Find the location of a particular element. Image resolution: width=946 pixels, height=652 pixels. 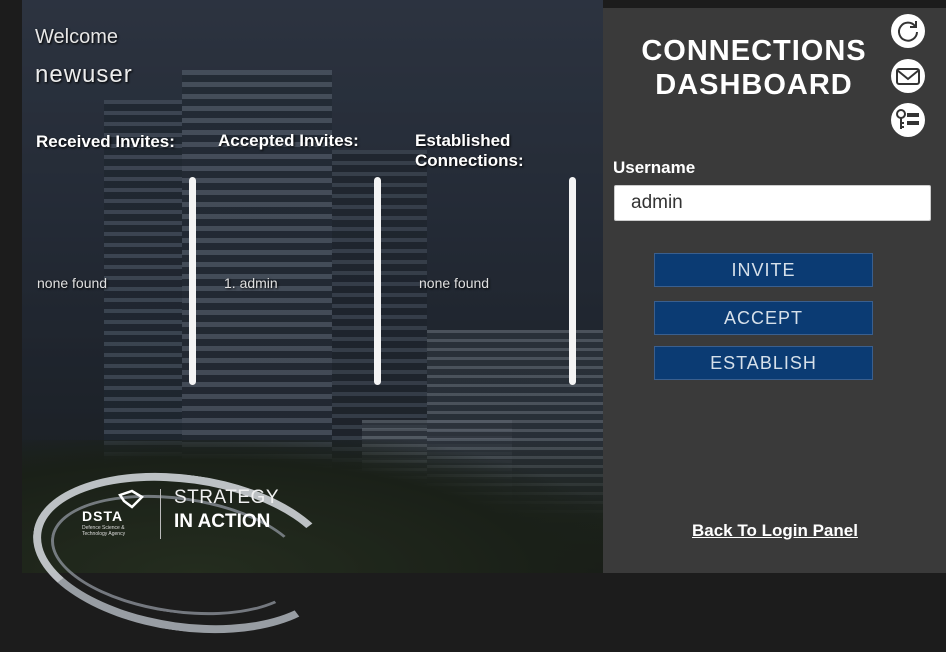

accepted-invites-heading: Accepted Invites: is located at coordinates (288, 140).